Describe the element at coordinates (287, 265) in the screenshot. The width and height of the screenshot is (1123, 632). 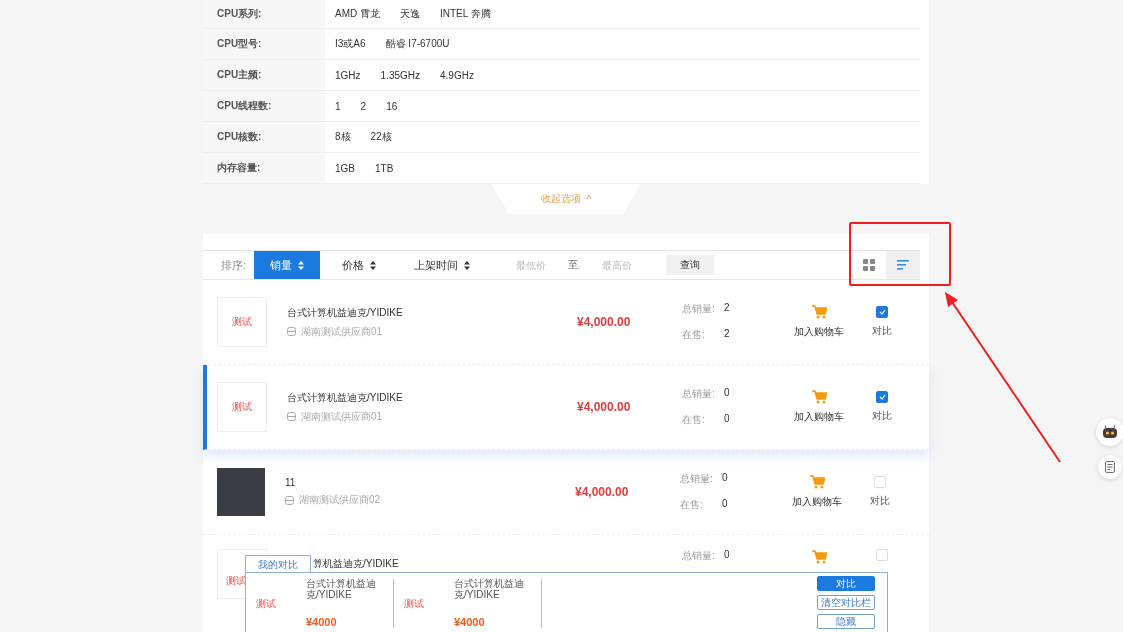
I see `sort-tab: 销量` at that location.